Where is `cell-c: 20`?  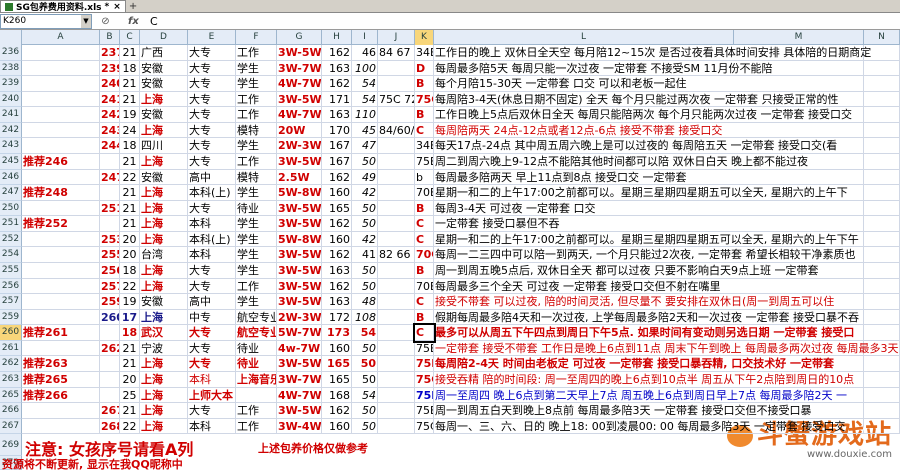 cell-c: 20 is located at coordinates (130, 255).